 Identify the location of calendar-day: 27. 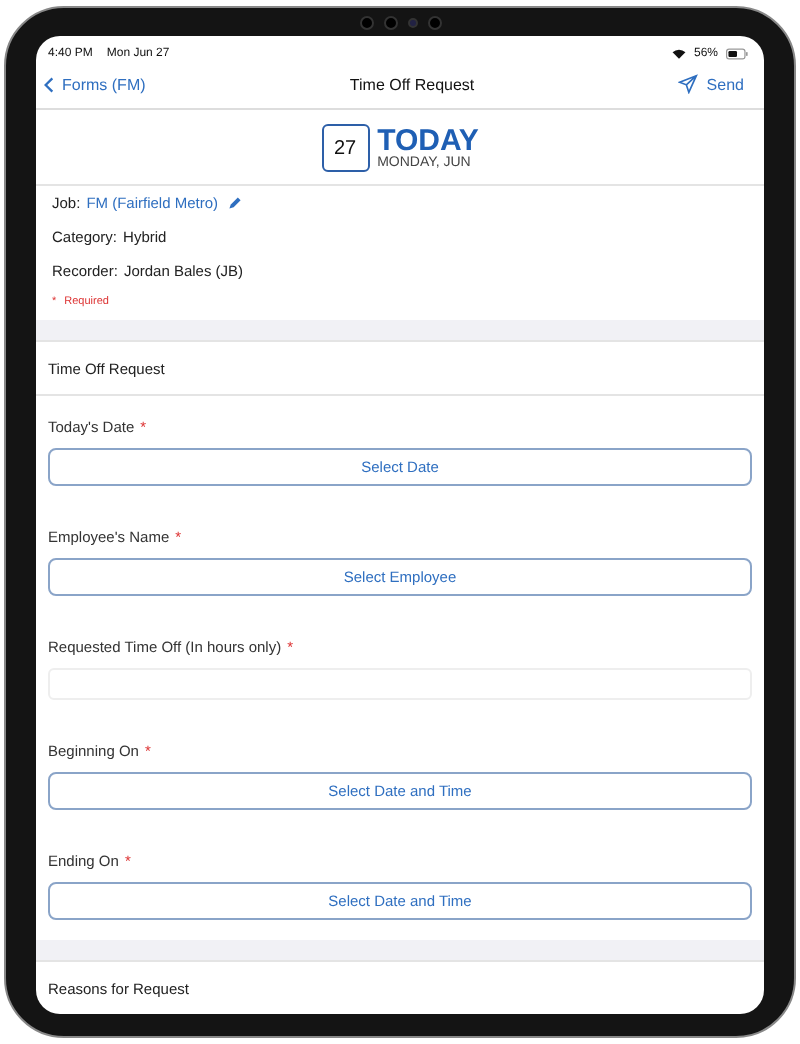
(345, 148).